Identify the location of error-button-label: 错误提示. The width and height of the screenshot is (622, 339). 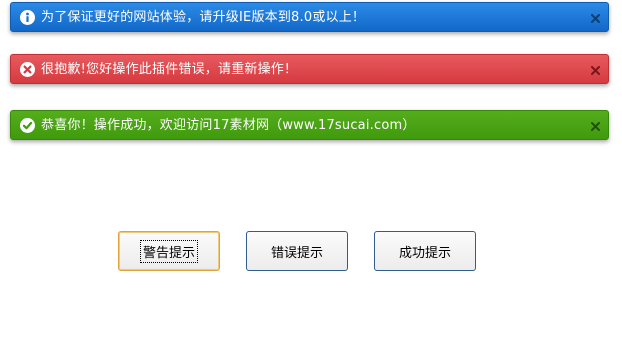
(296, 253).